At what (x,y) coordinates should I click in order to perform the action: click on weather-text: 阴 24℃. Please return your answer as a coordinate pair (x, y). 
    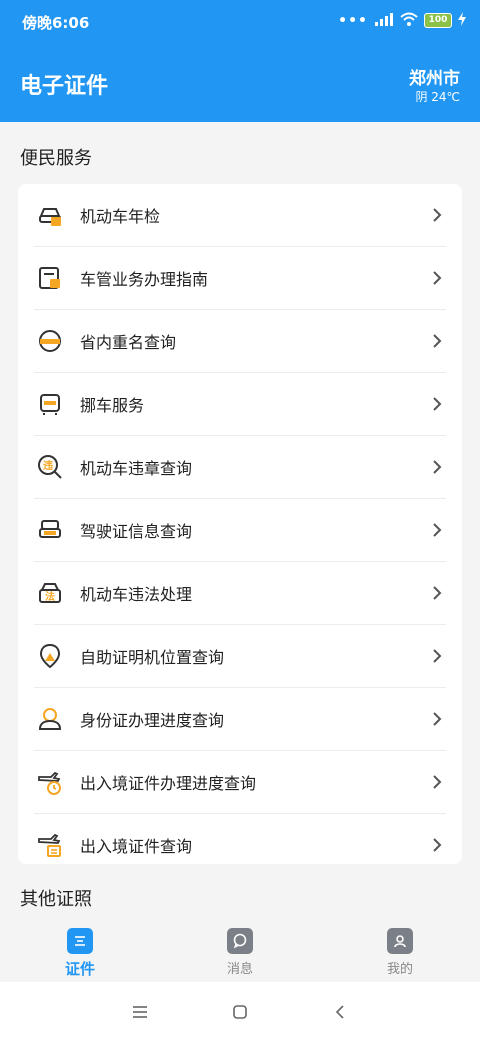
    Looking at the image, I should click on (437, 97).